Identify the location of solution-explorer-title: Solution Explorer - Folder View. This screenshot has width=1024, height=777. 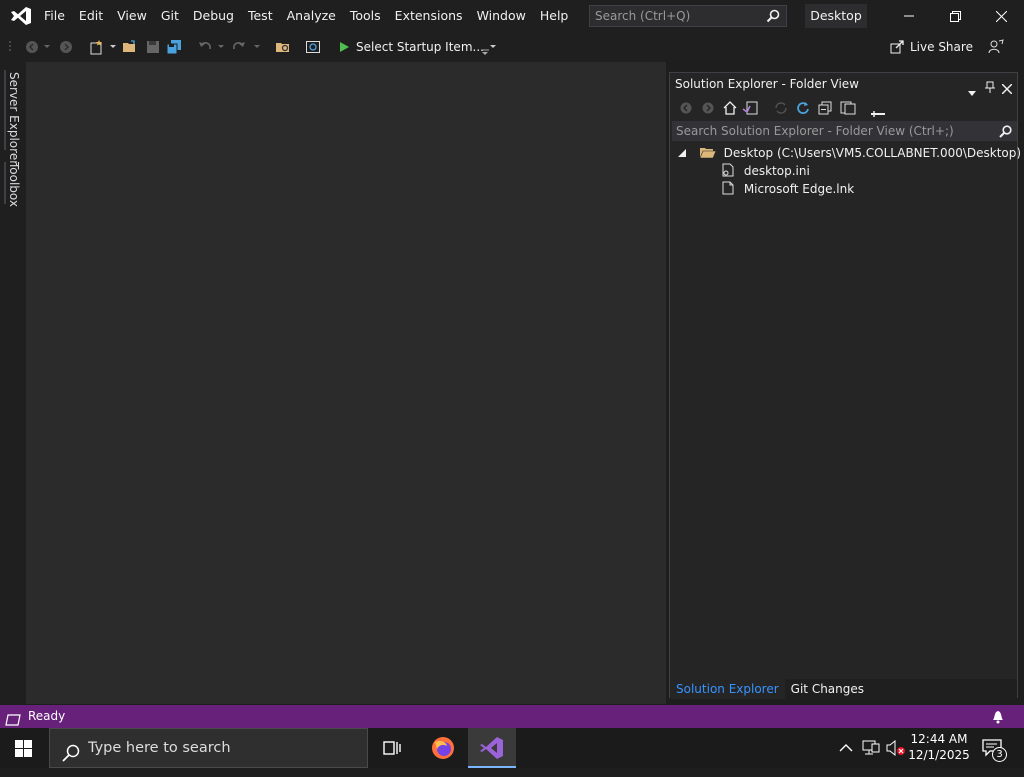
(767, 84).